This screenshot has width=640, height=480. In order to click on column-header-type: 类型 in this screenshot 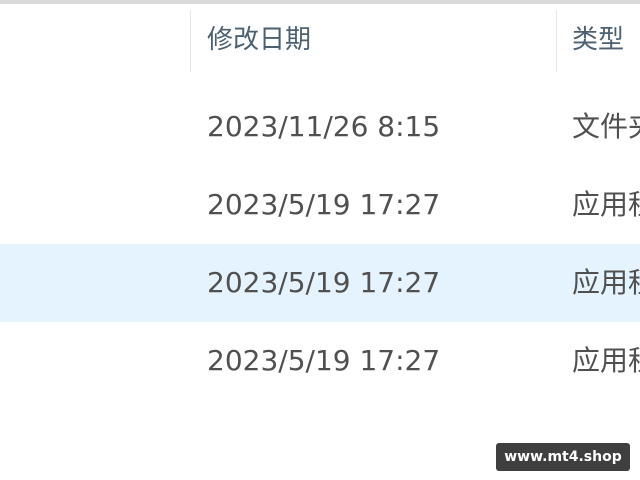, I will do `click(606, 40)`.